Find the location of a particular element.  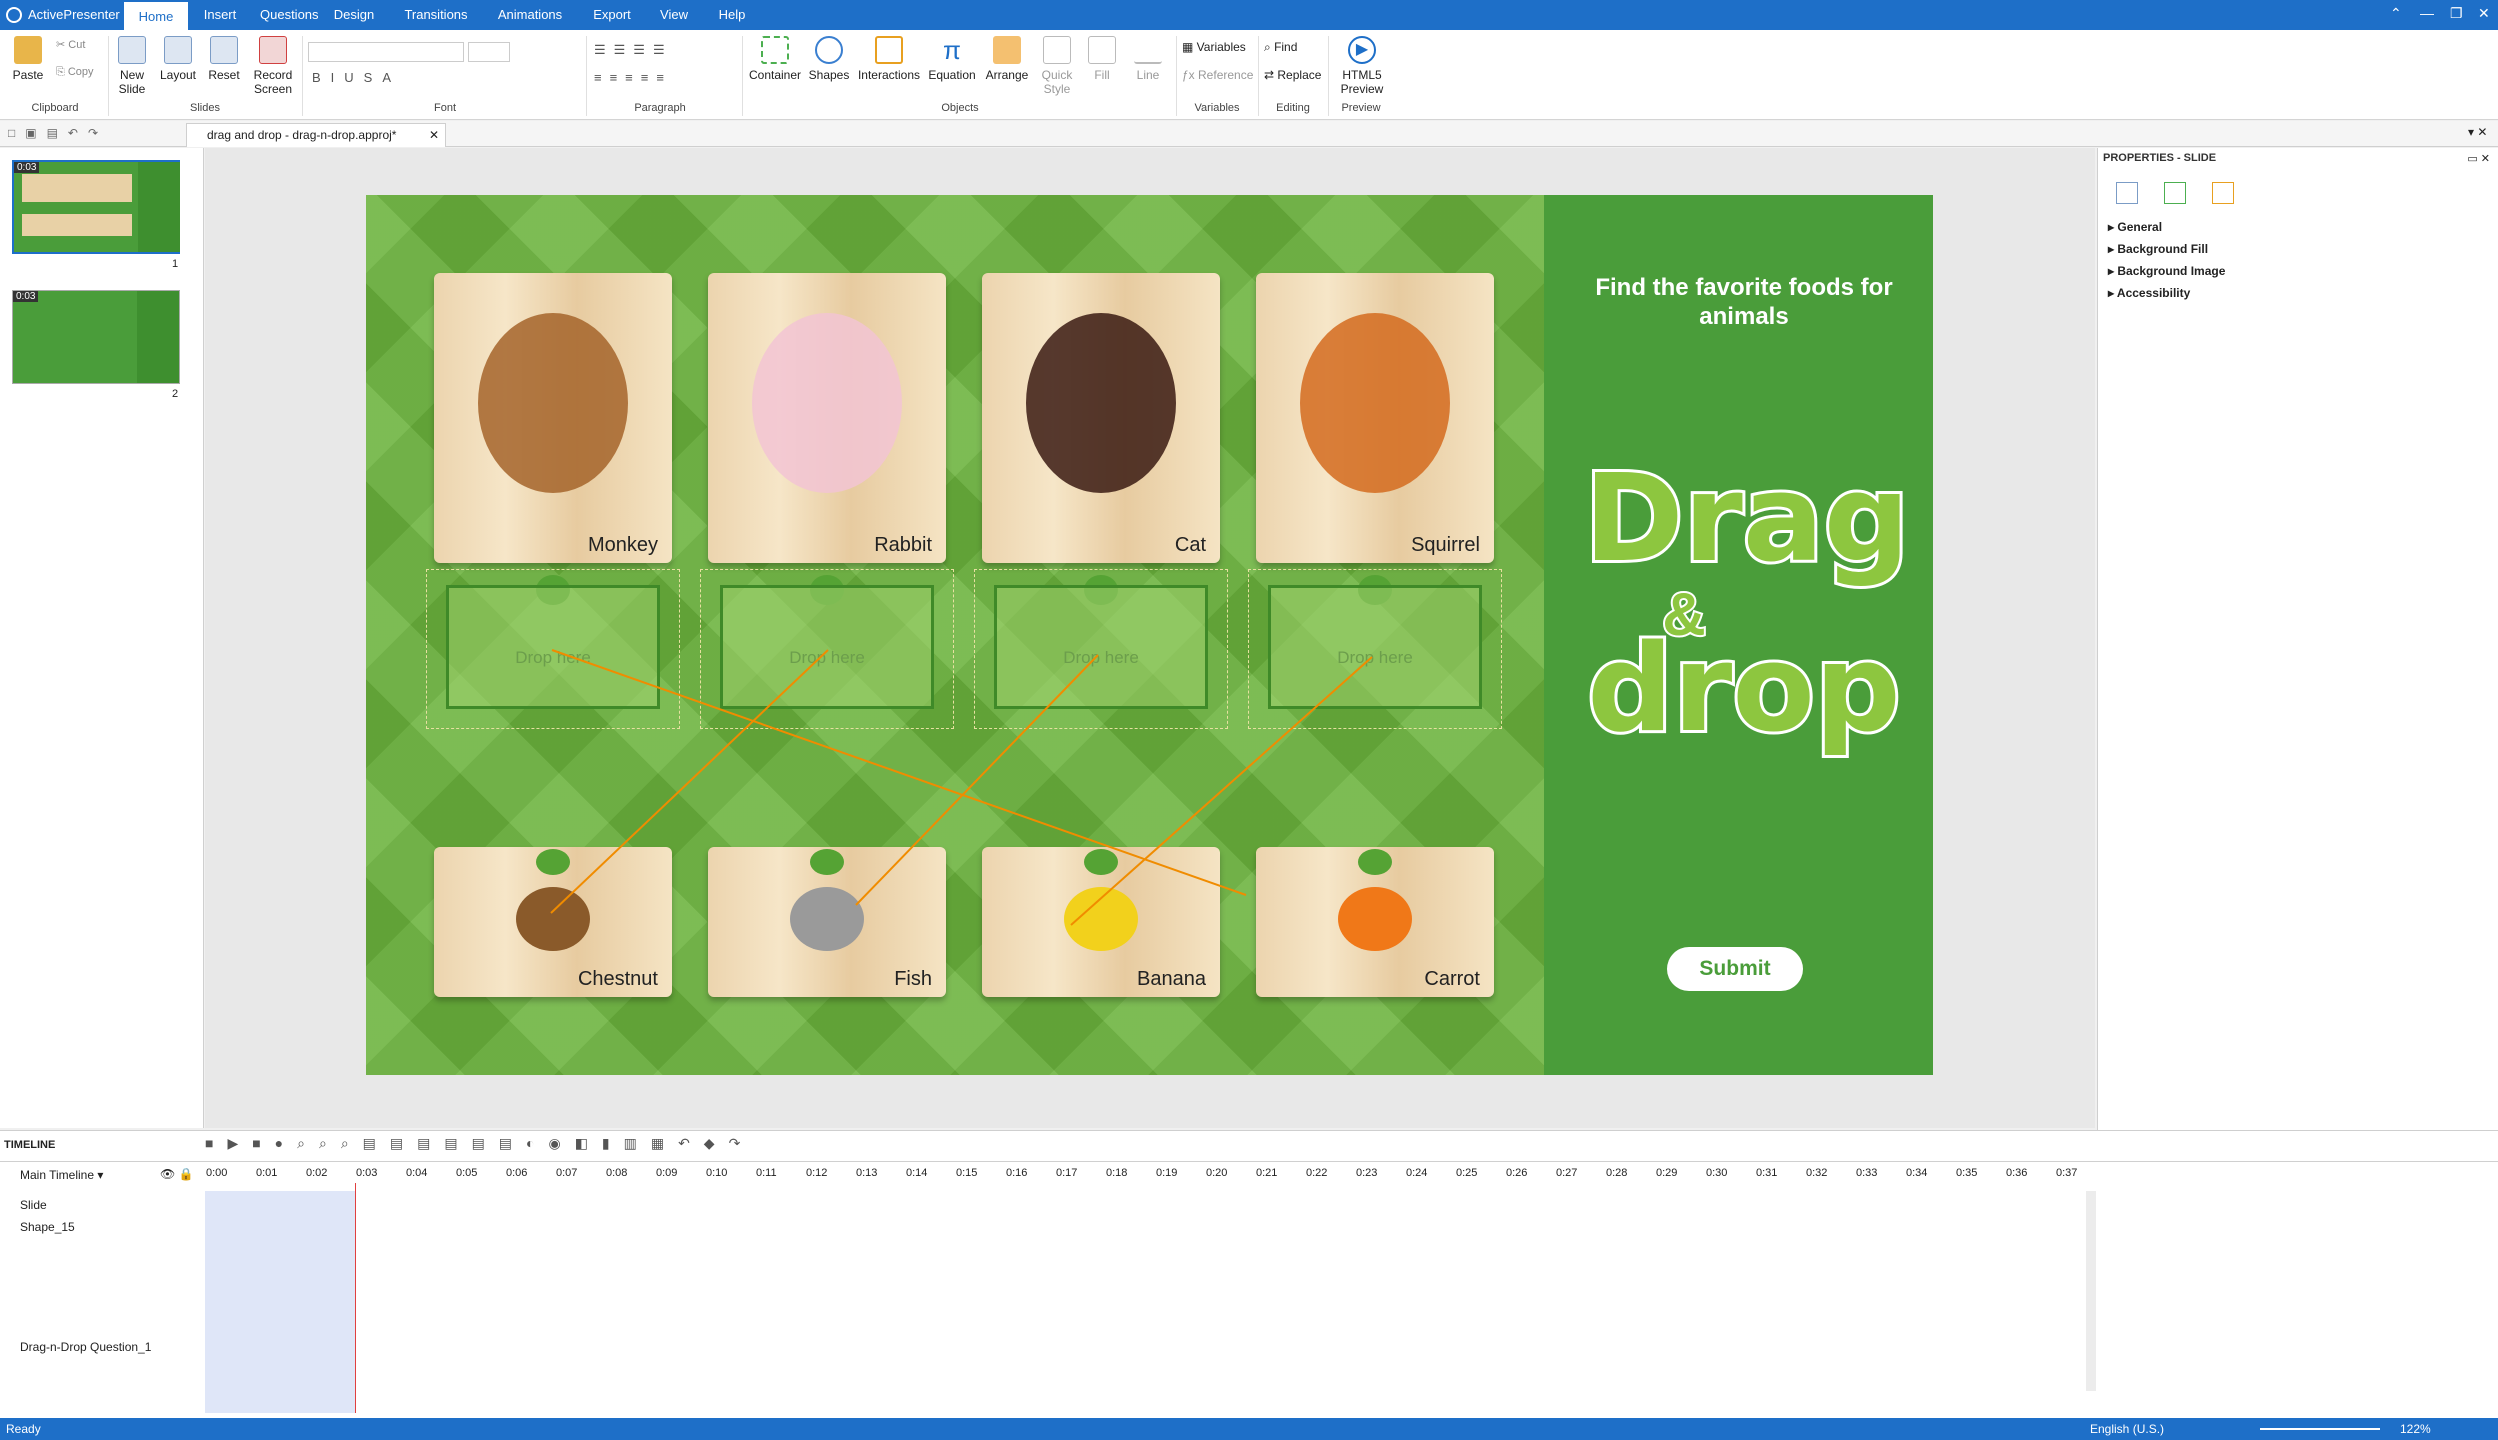

minimize-button: — is located at coordinates (2427, 13).